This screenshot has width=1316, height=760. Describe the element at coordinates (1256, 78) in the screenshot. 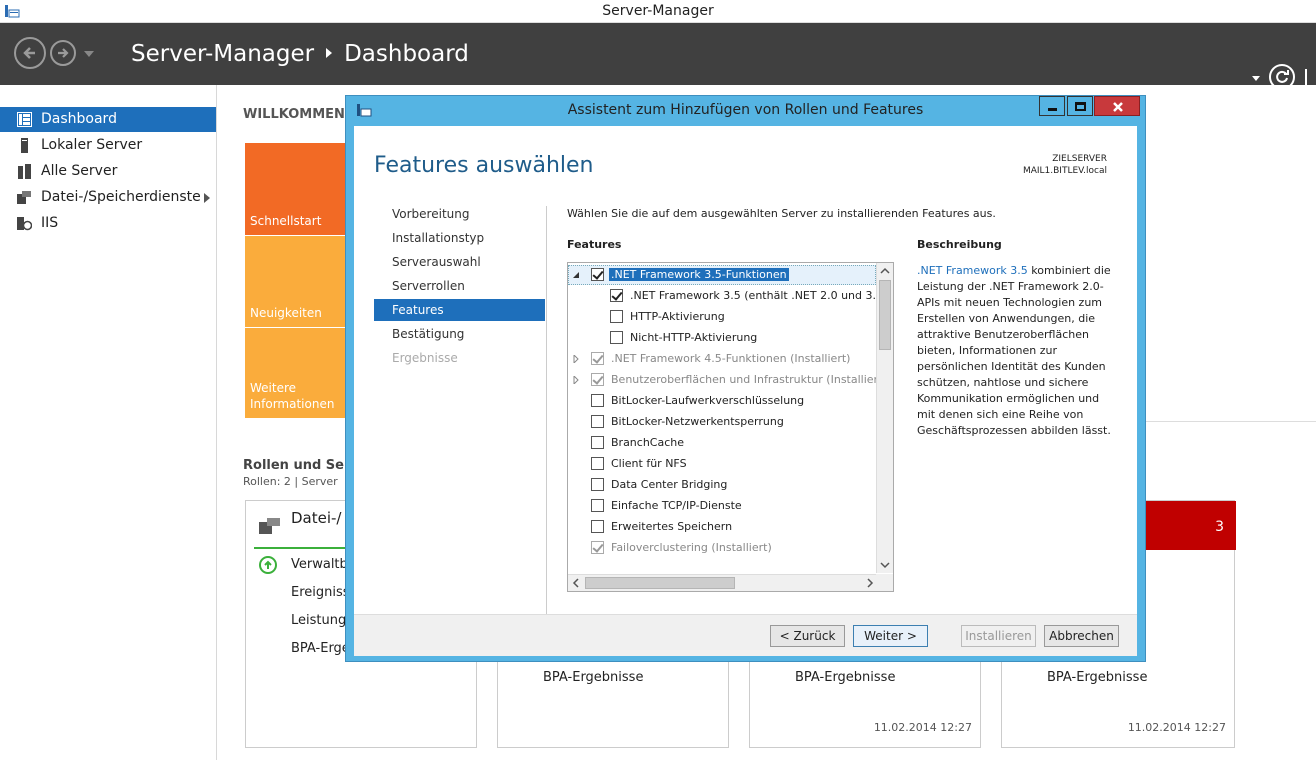

I see `notifications-dropdown-icon` at that location.